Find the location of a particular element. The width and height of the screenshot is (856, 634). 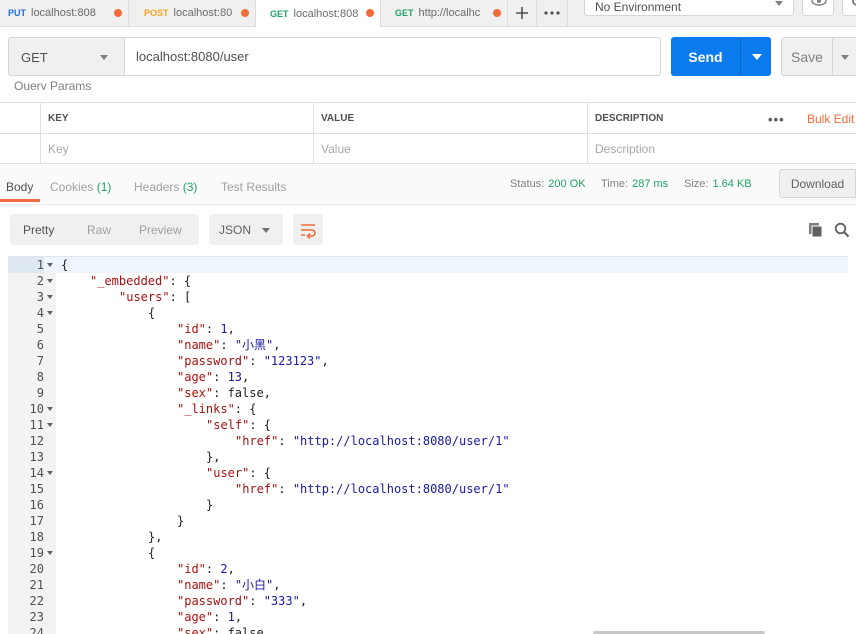

code-line: 23 "age": 1, is located at coordinates (428, 617).